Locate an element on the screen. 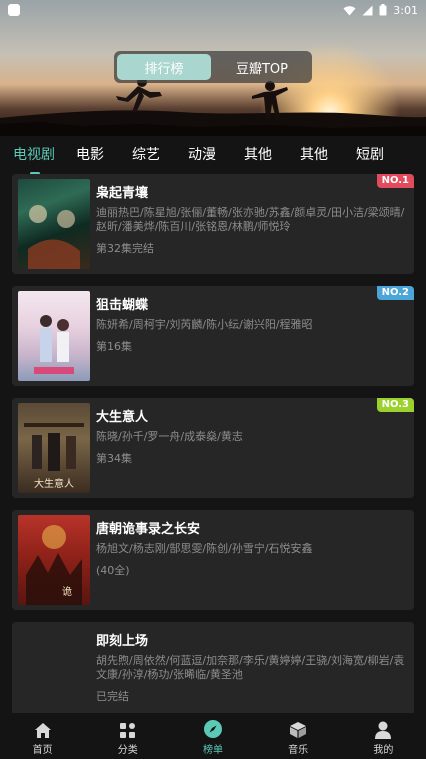  music-box-icon is located at coordinates (298, 729).